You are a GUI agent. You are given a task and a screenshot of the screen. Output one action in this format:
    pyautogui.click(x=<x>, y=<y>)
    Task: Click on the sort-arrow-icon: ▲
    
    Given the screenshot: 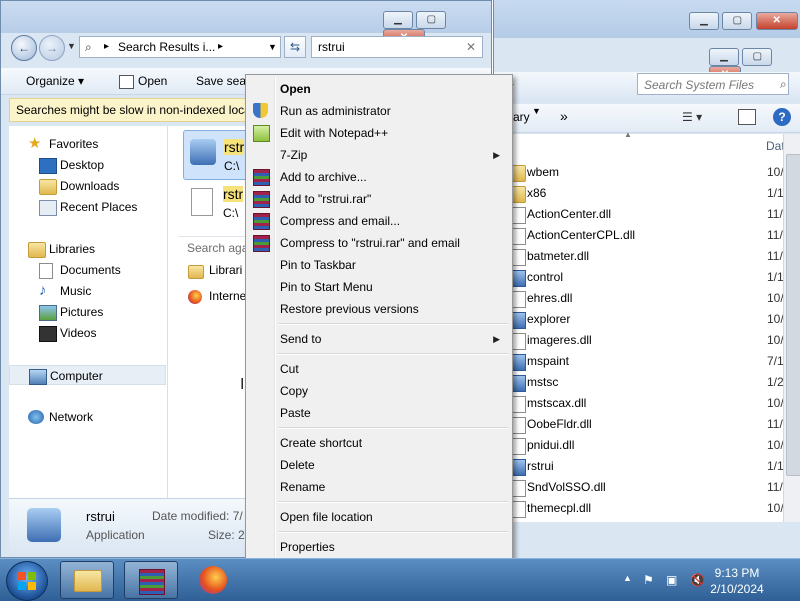 What is the action you would take?
    pyautogui.click(x=628, y=134)
    